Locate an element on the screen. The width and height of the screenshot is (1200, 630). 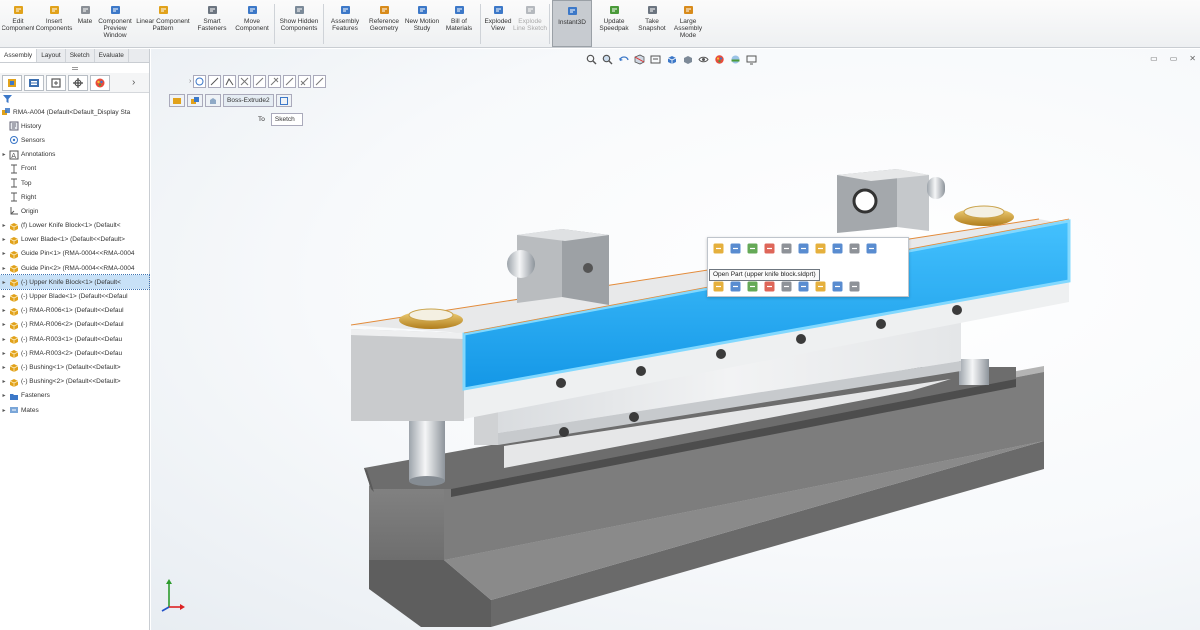
tree-item-label: (-) RMA-R006<2> (Default<<Defaul is located at coordinates (72, 325).